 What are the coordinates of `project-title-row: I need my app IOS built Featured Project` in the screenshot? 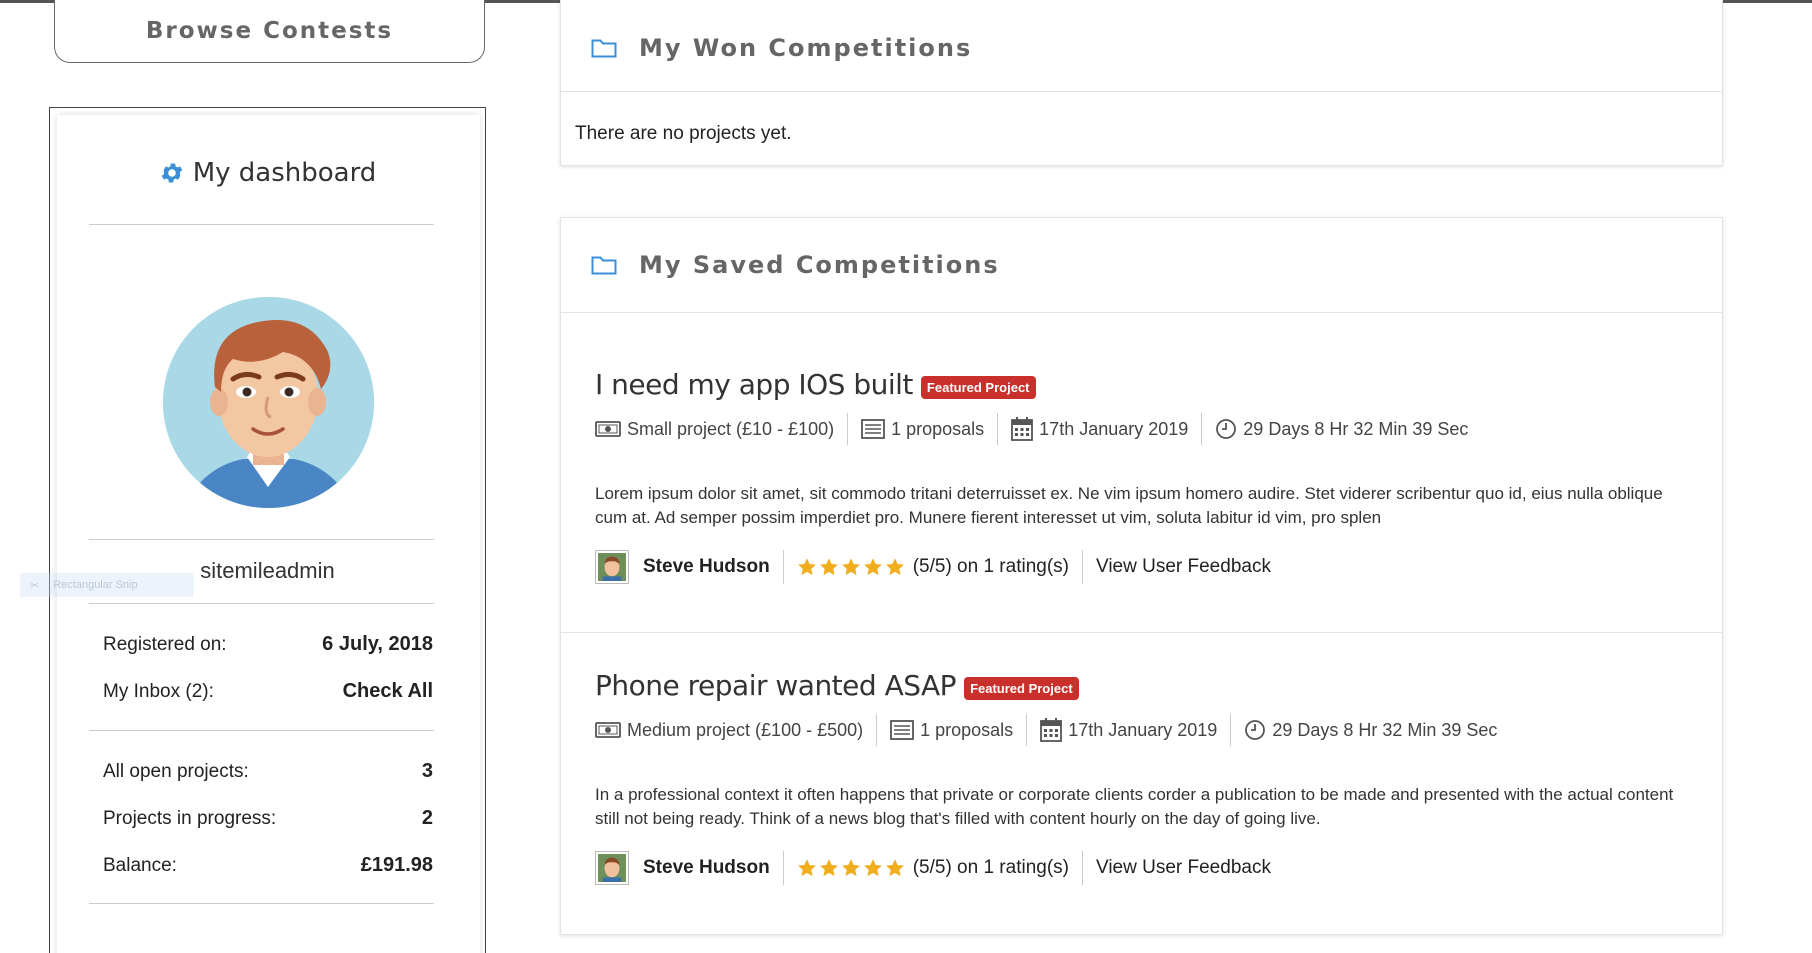 It's located at (815, 384).